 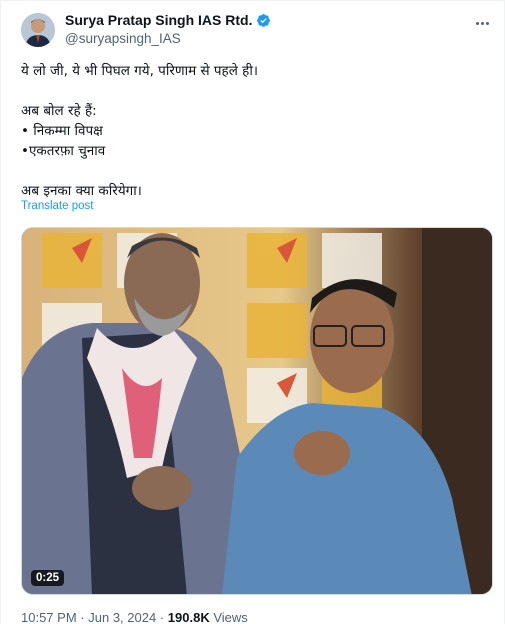 I want to click on post-date: Jun 3, 2024, so click(x=122, y=617).